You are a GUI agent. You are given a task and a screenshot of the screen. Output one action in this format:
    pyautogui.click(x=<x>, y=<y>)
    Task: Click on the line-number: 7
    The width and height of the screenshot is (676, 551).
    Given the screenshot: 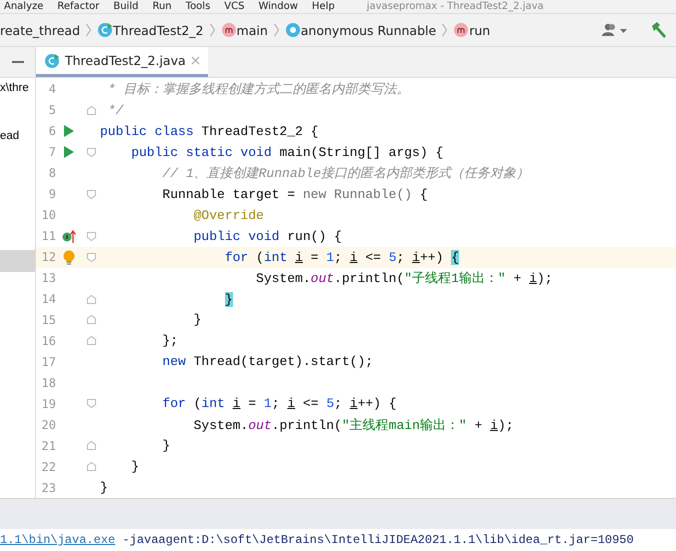 What is the action you would take?
    pyautogui.click(x=52, y=152)
    